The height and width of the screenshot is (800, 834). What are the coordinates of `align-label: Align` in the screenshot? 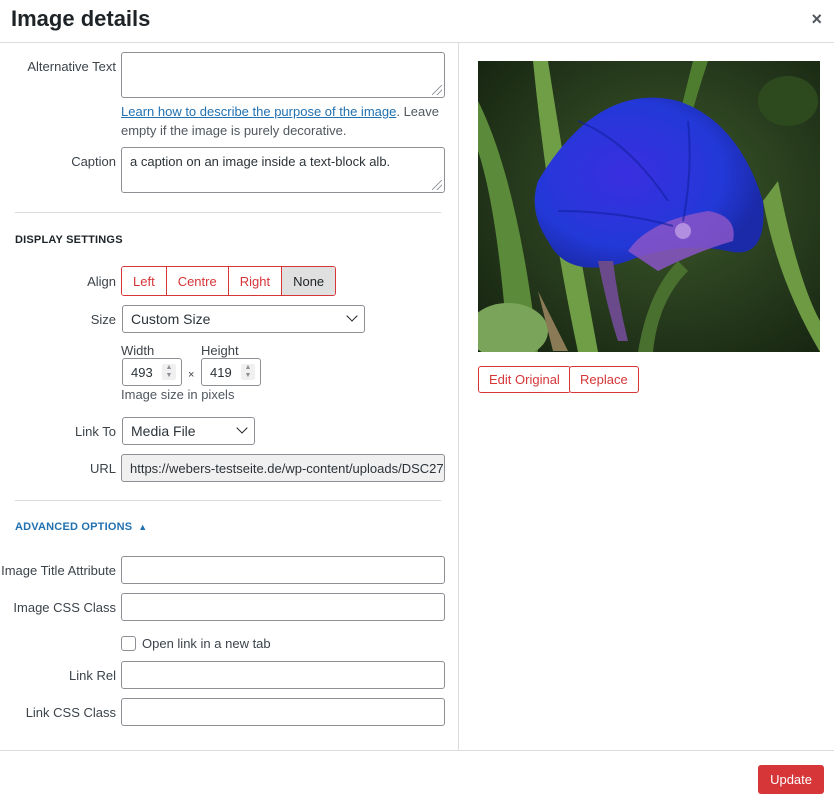 It's located at (101, 281).